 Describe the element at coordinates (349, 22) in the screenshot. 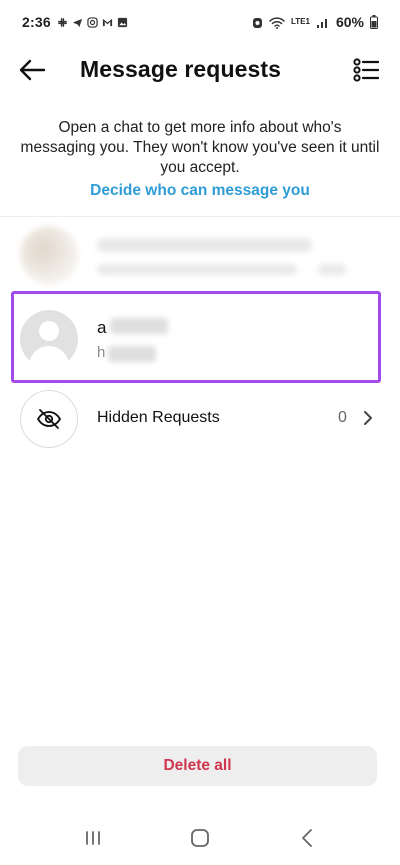

I see `battery-level: 60%` at that location.